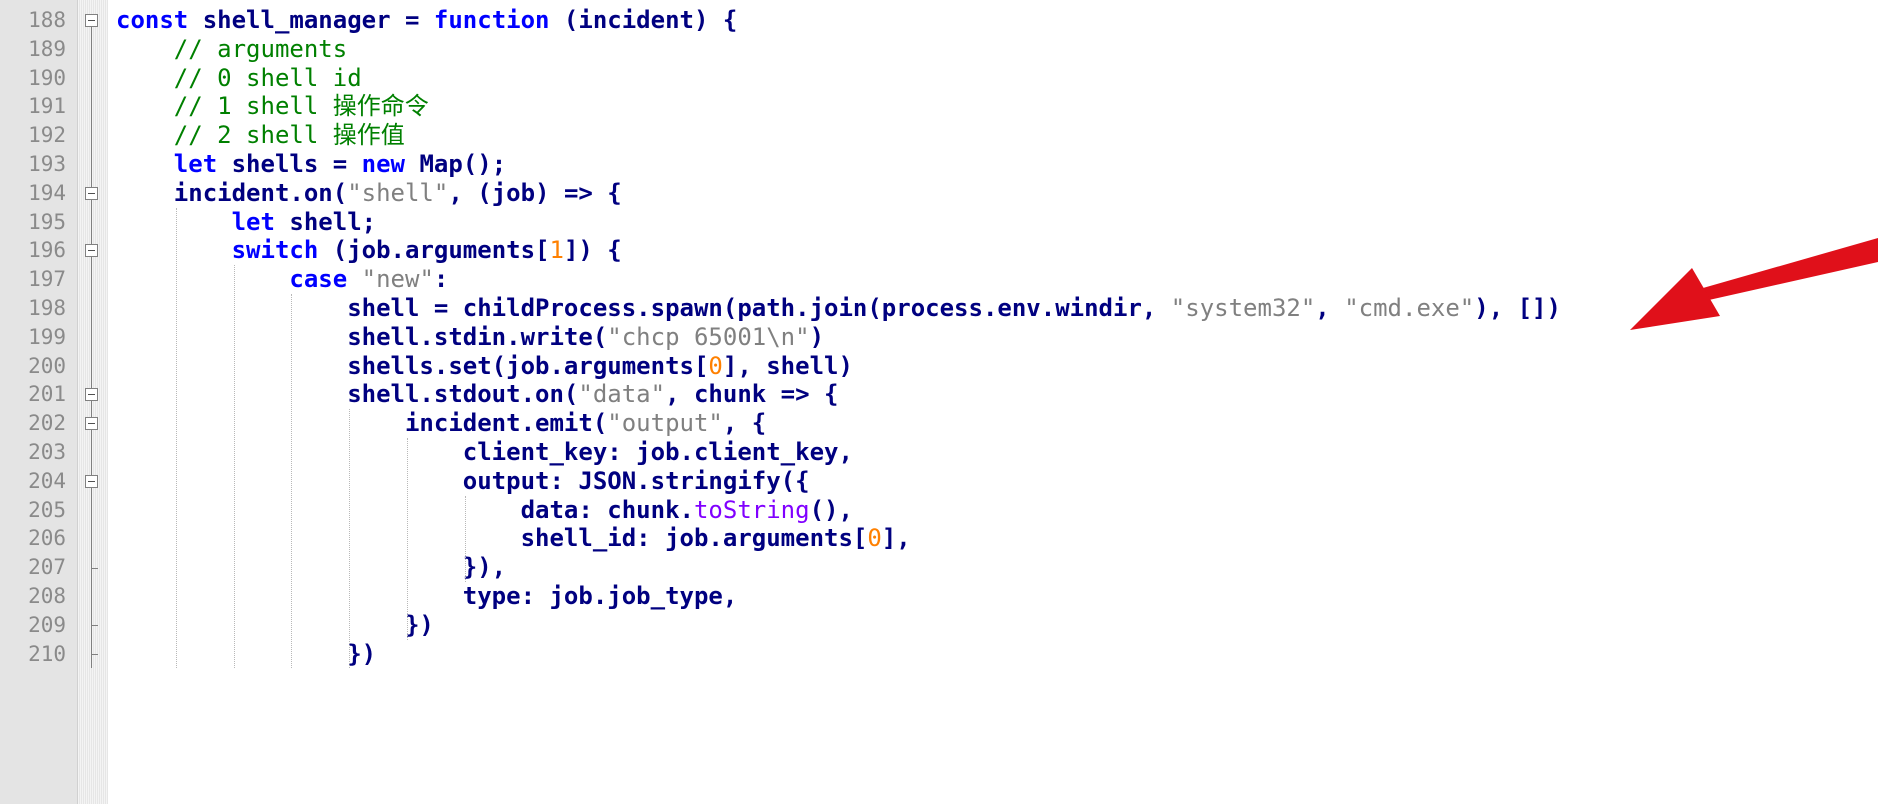 The height and width of the screenshot is (804, 1878). I want to click on code-token-kw: case, so click(318, 279).